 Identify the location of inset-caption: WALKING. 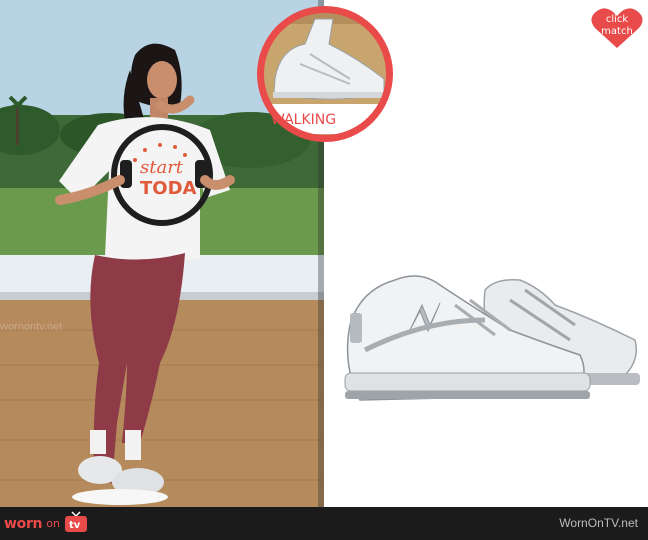
(303, 120).